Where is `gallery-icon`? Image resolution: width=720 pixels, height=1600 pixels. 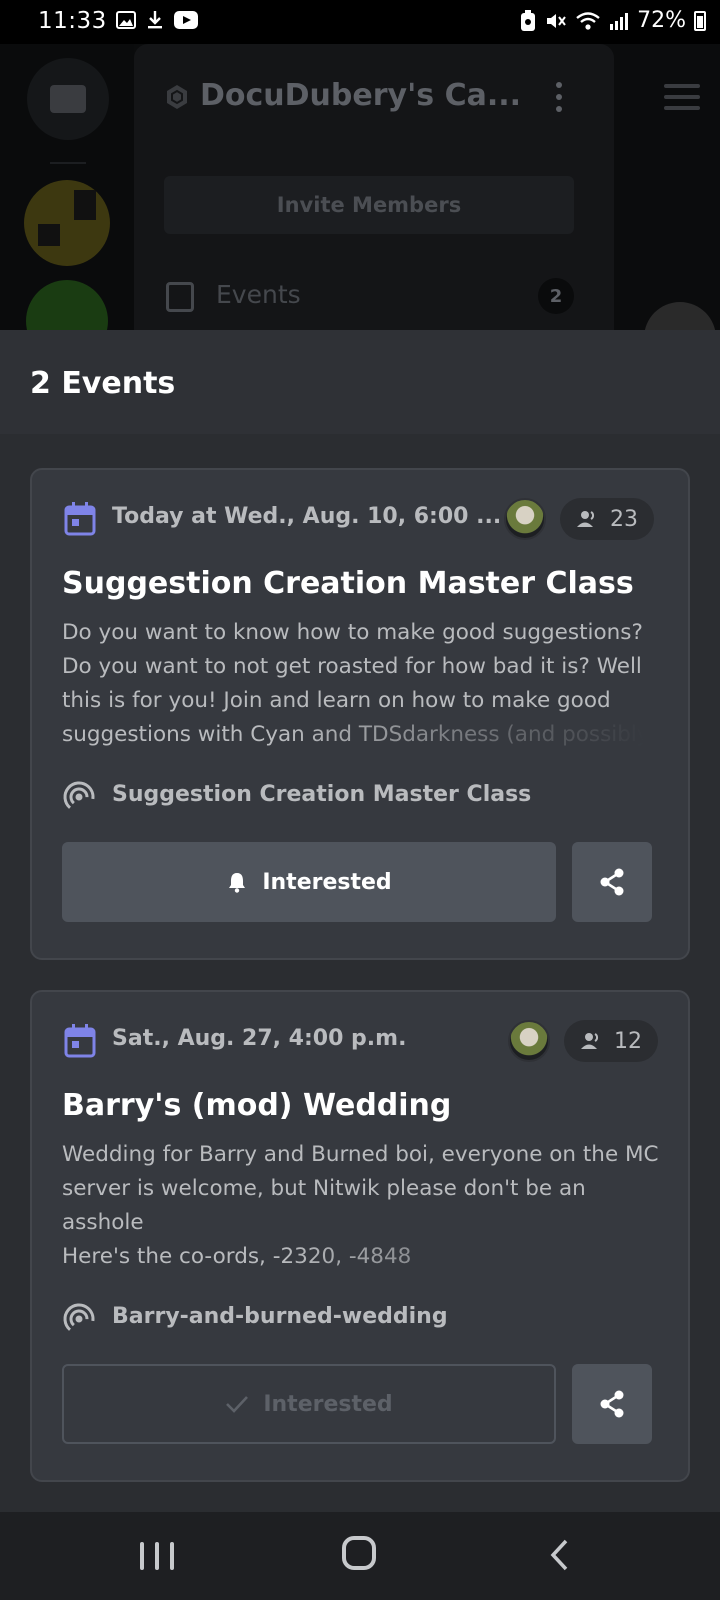
gallery-icon is located at coordinates (126, 20).